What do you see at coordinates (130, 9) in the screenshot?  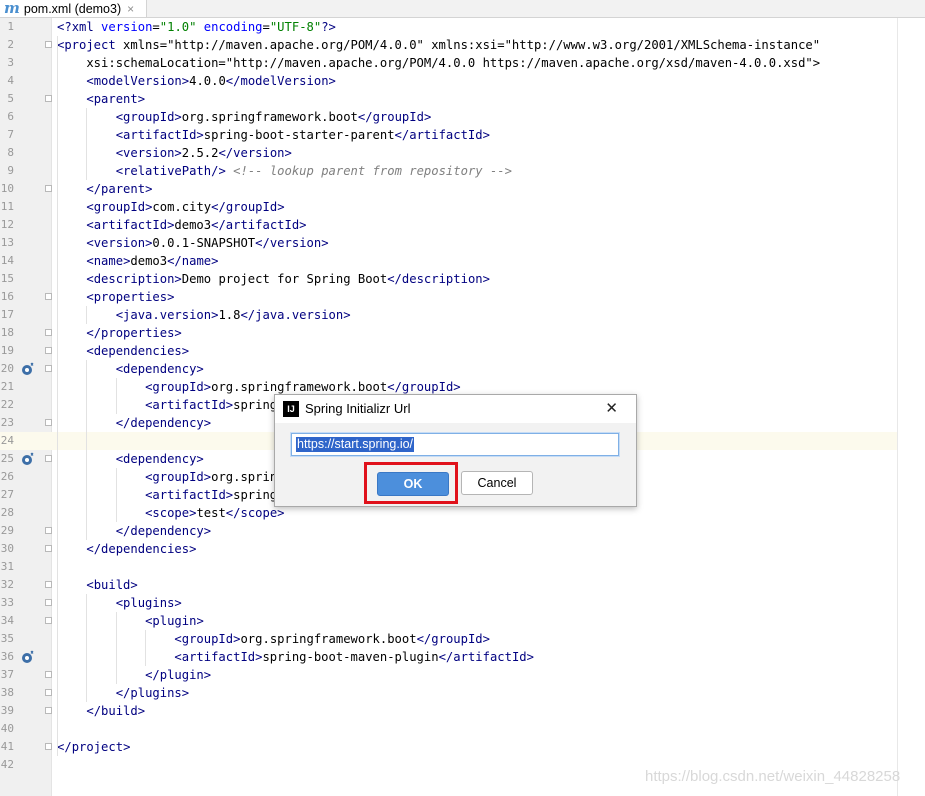 I see `close-icon: ×` at bounding box center [130, 9].